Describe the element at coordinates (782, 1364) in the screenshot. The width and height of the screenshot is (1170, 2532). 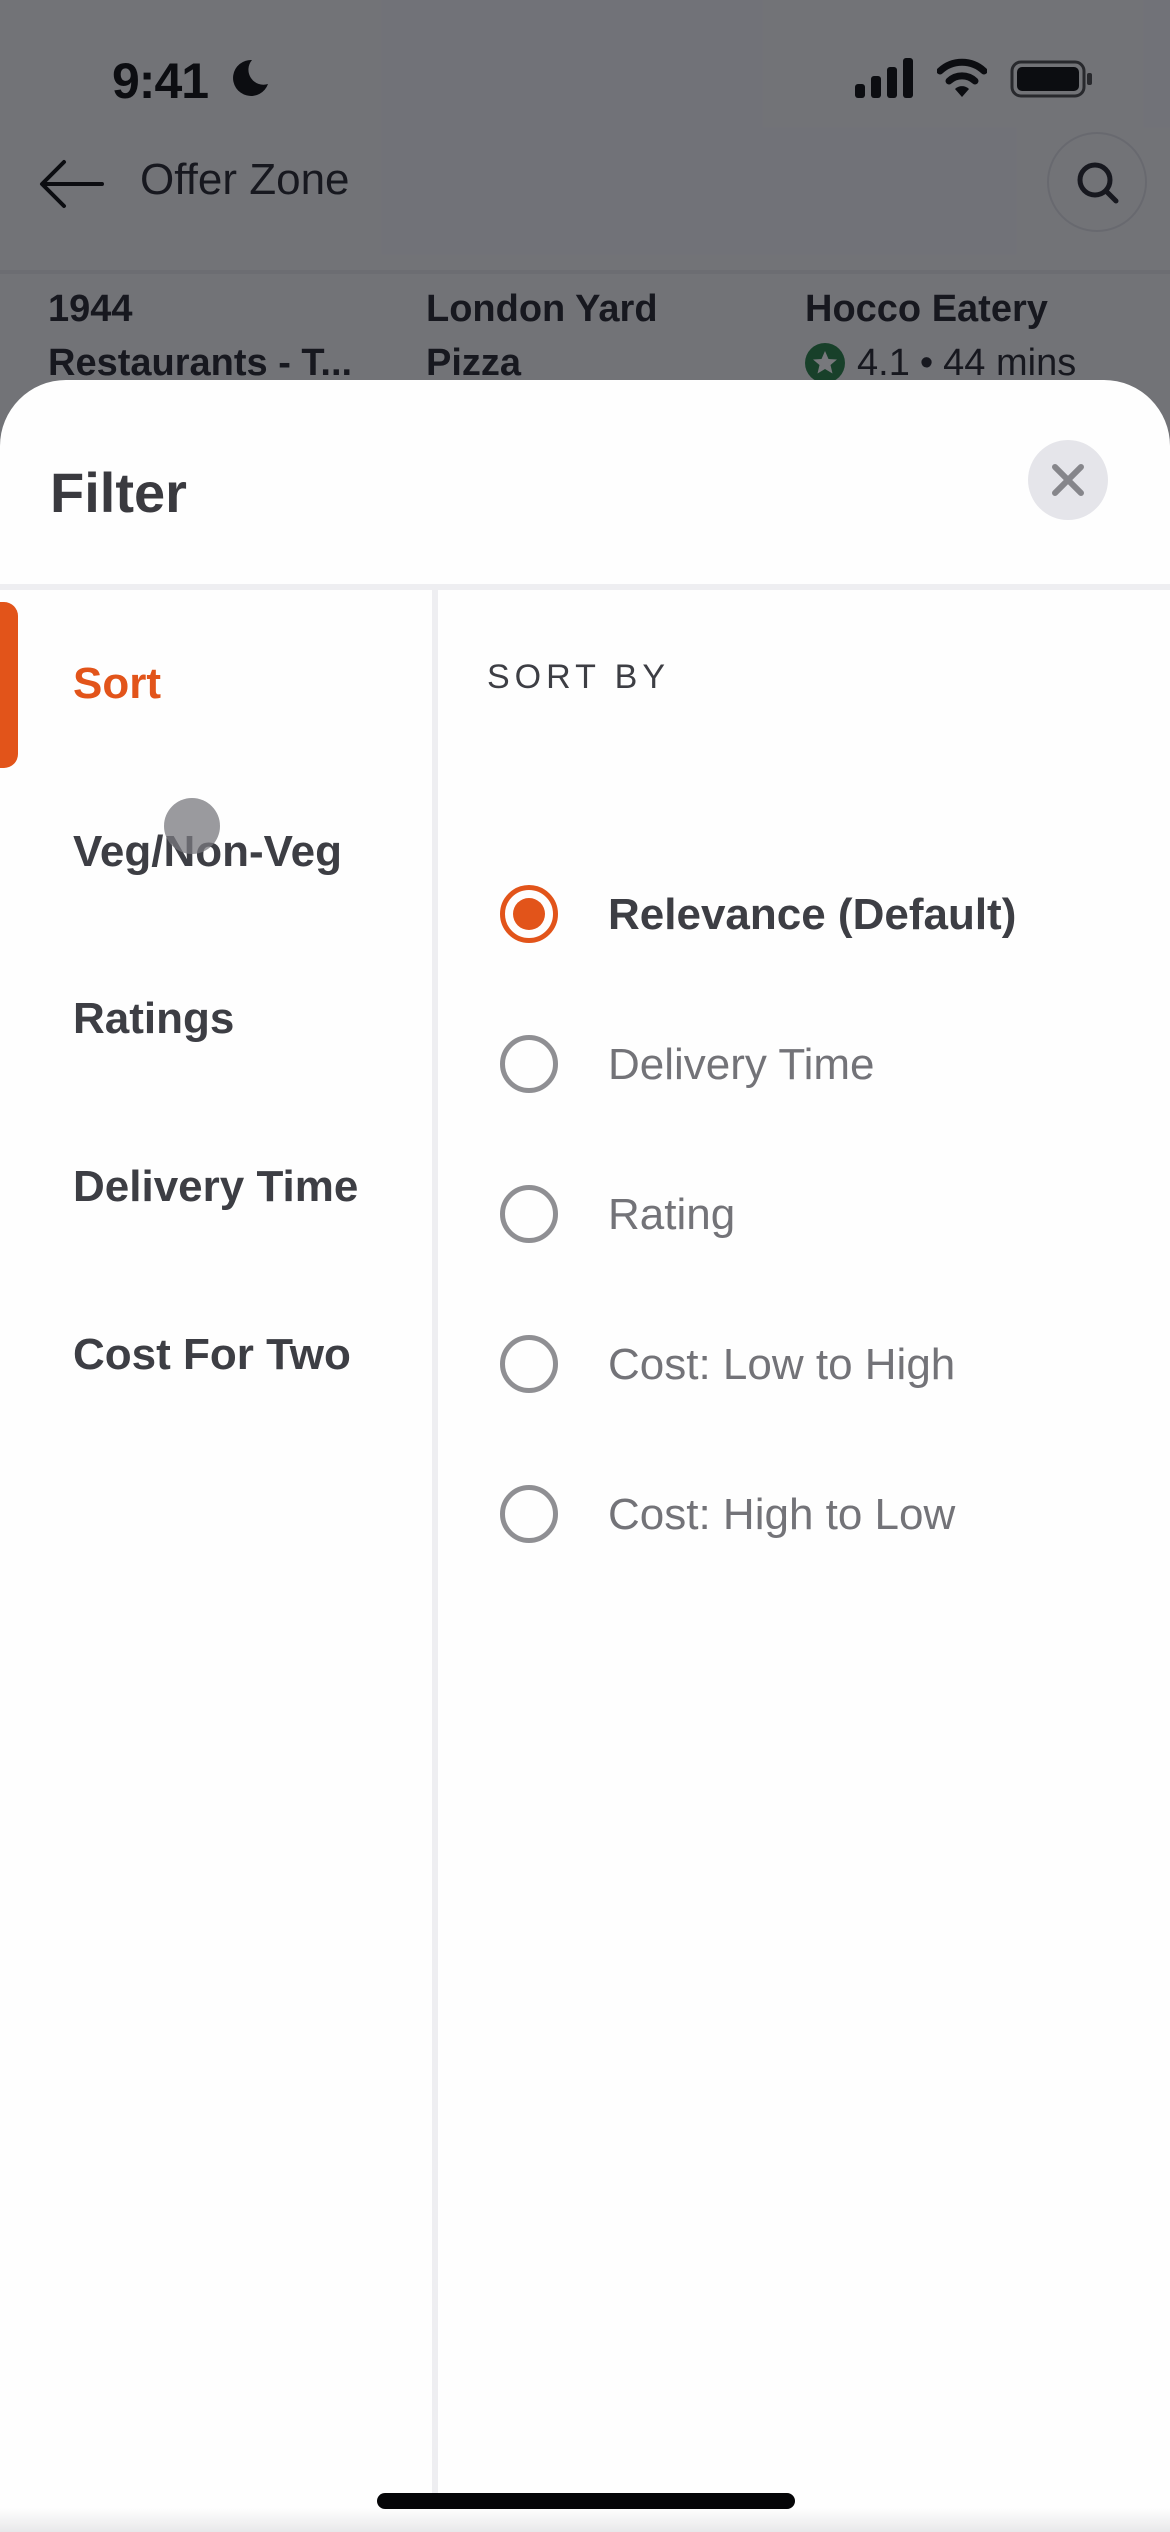
I see `sort-option-label: Cost: Low to High` at that location.